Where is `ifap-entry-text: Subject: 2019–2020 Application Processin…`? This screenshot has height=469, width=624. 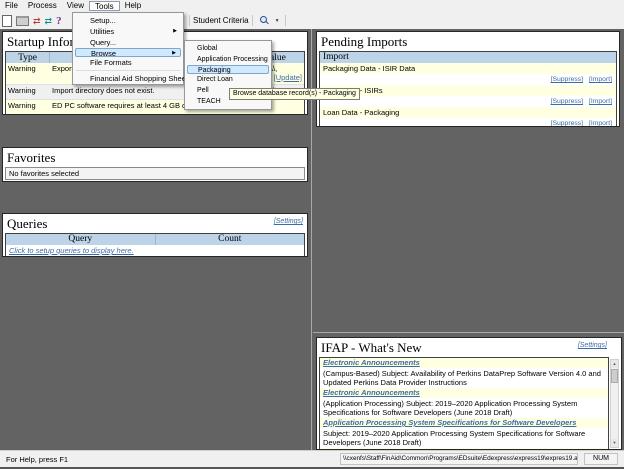 ifap-entry-text: Subject: 2019–2020 Application Processin… is located at coordinates (464, 438).